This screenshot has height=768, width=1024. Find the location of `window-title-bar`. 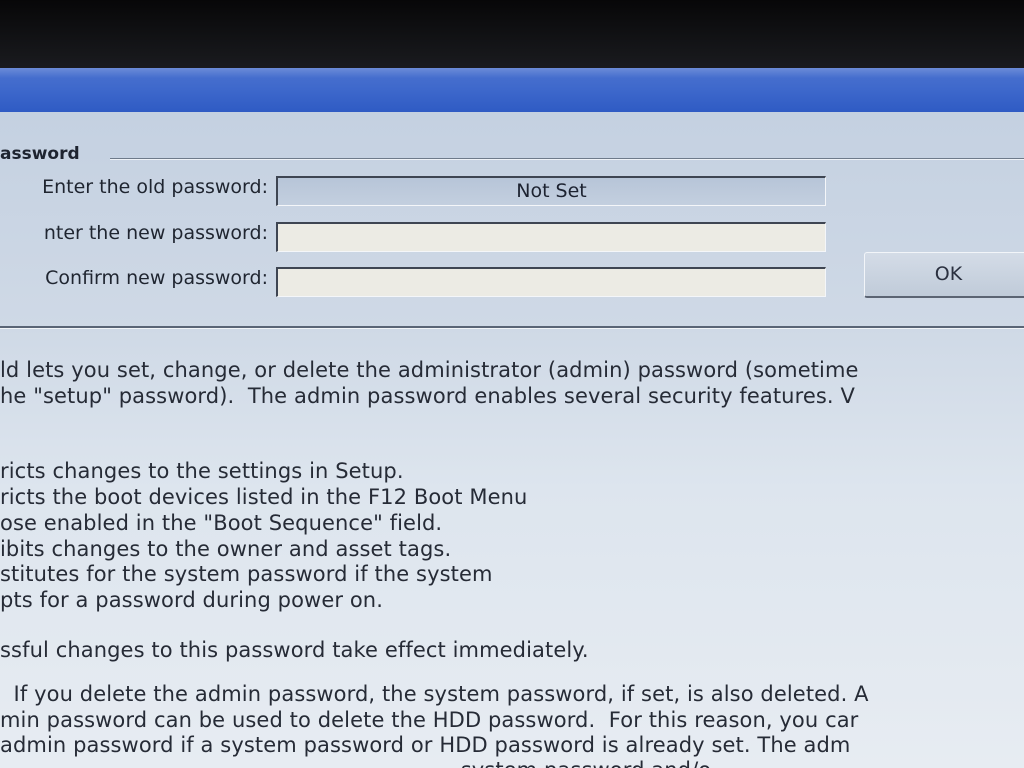

window-title-bar is located at coordinates (512, 90).